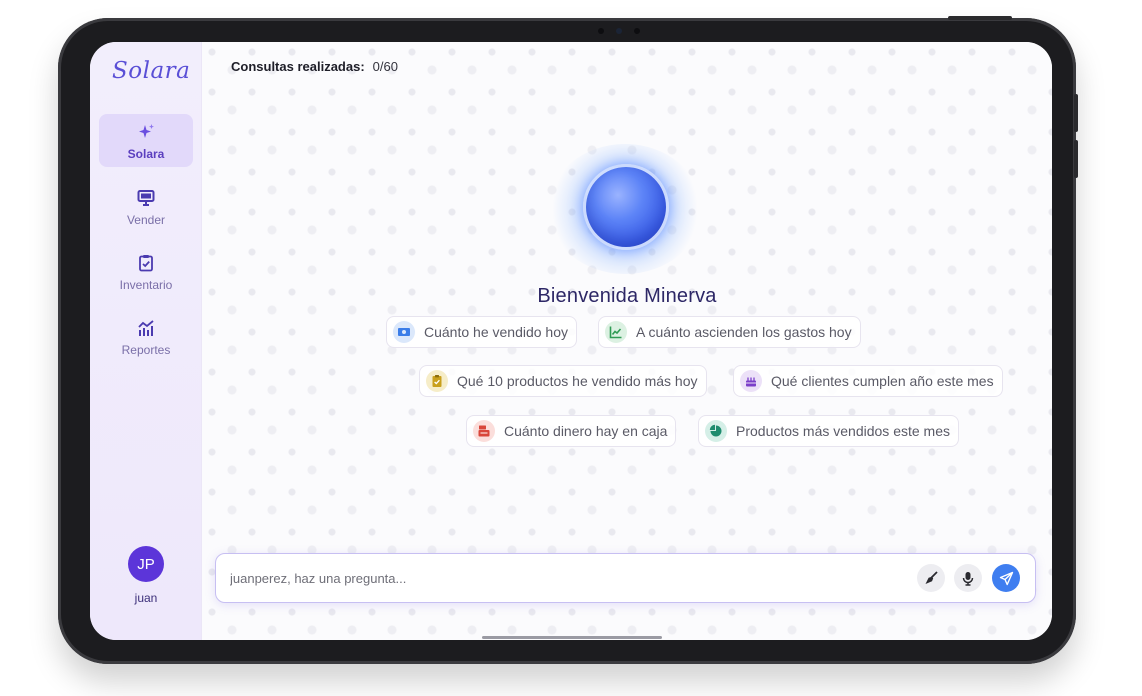 The width and height of the screenshot is (1142, 696). What do you see at coordinates (1076, 159) in the screenshot?
I see `volume-down-button` at bounding box center [1076, 159].